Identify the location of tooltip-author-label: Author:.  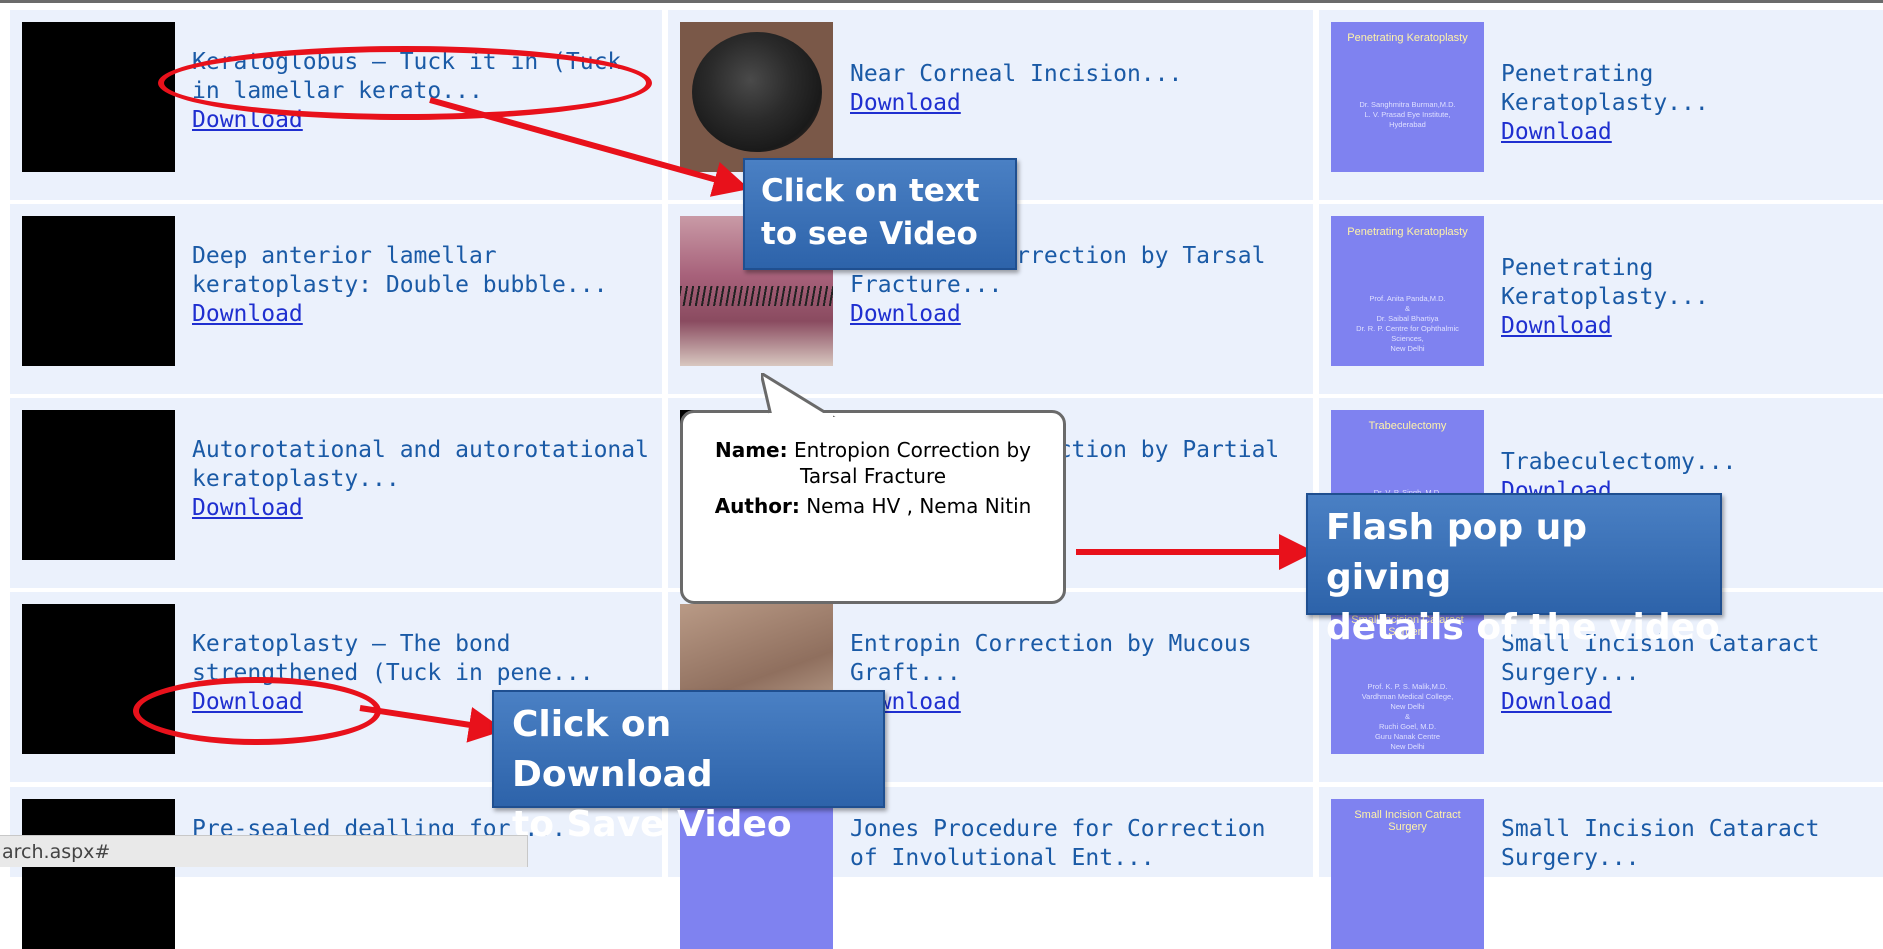
(757, 506).